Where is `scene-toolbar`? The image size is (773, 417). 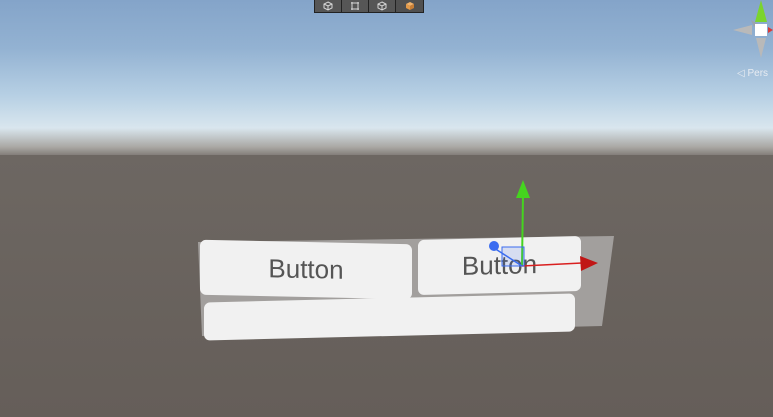
scene-toolbar is located at coordinates (369, 6).